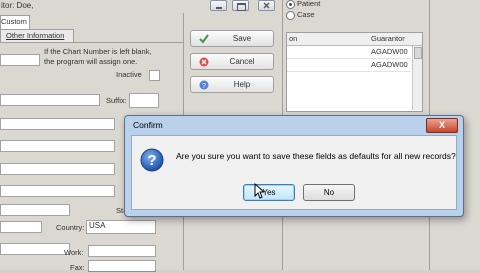 This screenshot has height=273, width=480. Describe the element at coordinates (97, 225) in the screenshot. I see `country-value: USA` at that location.